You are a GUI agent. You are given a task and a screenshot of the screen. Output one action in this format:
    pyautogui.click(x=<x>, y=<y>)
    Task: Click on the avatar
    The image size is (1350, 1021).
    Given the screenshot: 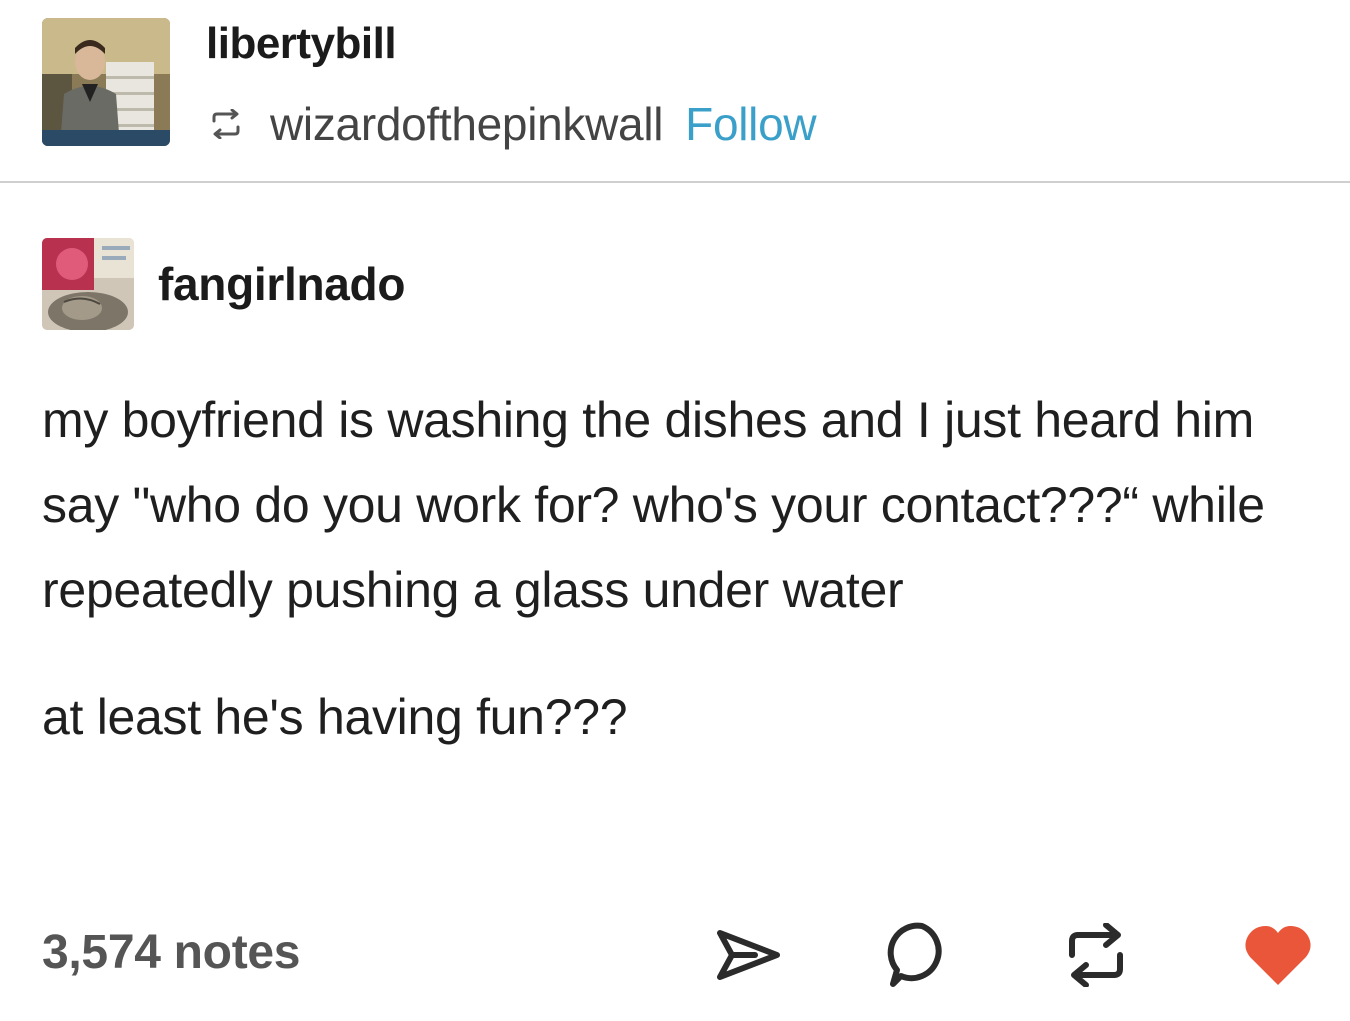 What is the action you would take?
    pyautogui.click(x=106, y=82)
    